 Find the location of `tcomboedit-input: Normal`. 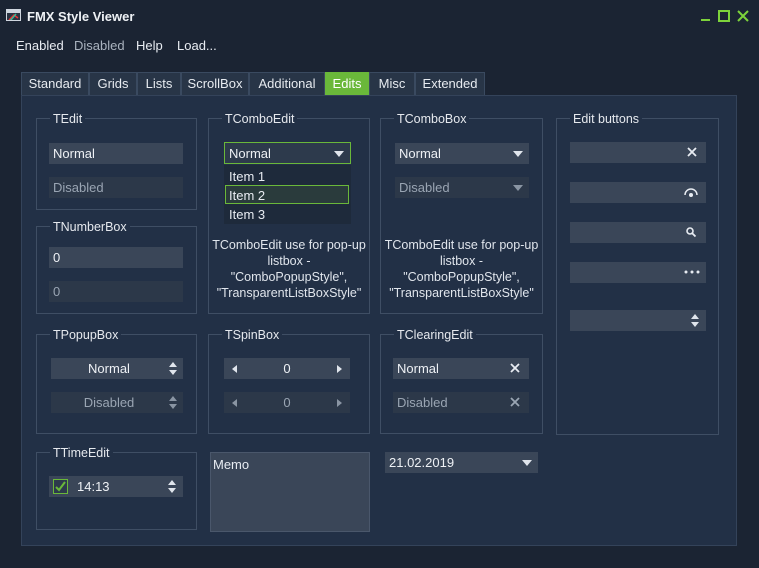

tcomboedit-input: Normal is located at coordinates (287, 153).